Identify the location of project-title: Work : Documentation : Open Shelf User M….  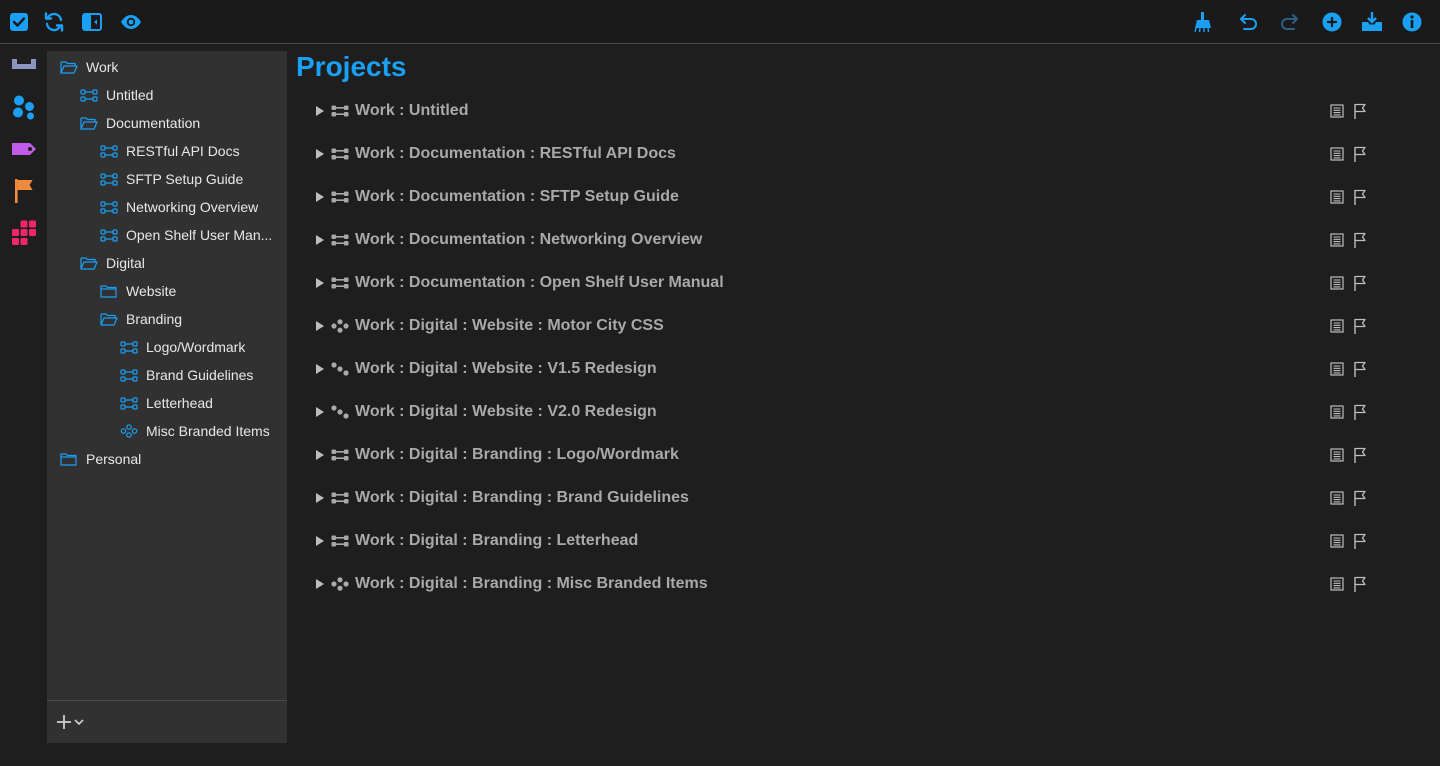
(539, 283).